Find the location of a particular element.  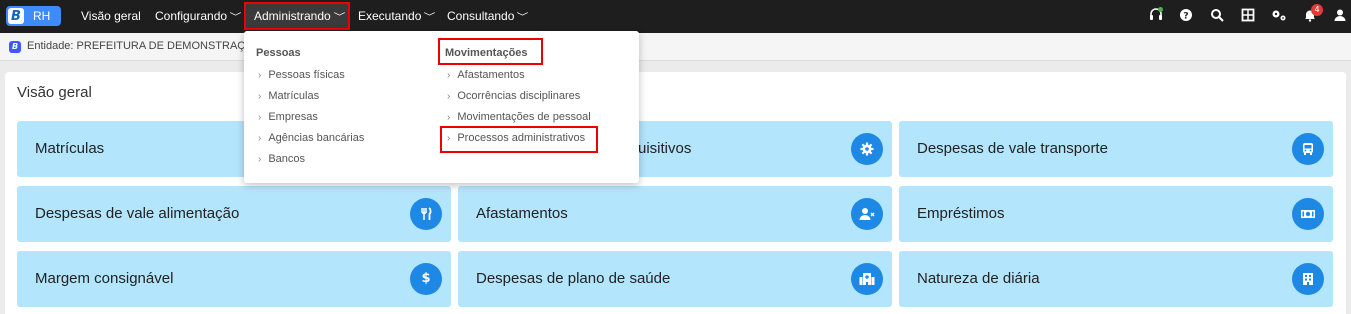

hospital-icon is located at coordinates (867, 279).